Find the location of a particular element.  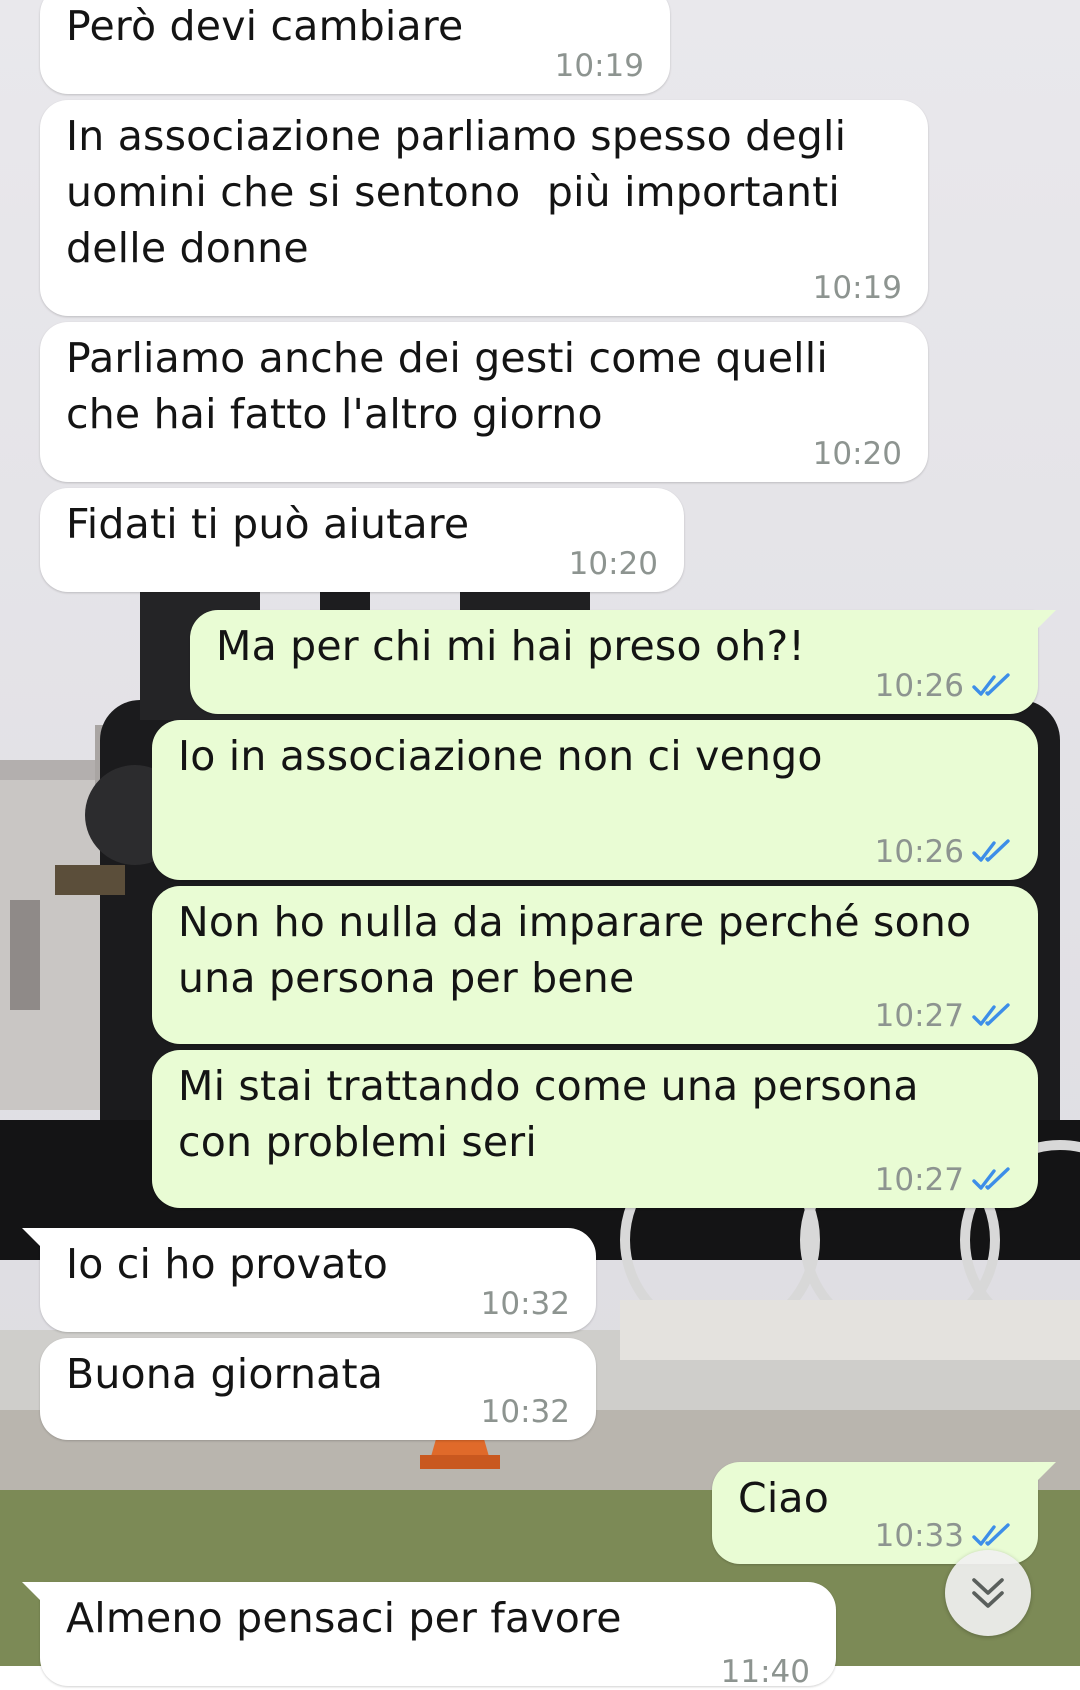

message-text: Ma per chi mi hai preso oh?! is located at coordinates (511, 646).